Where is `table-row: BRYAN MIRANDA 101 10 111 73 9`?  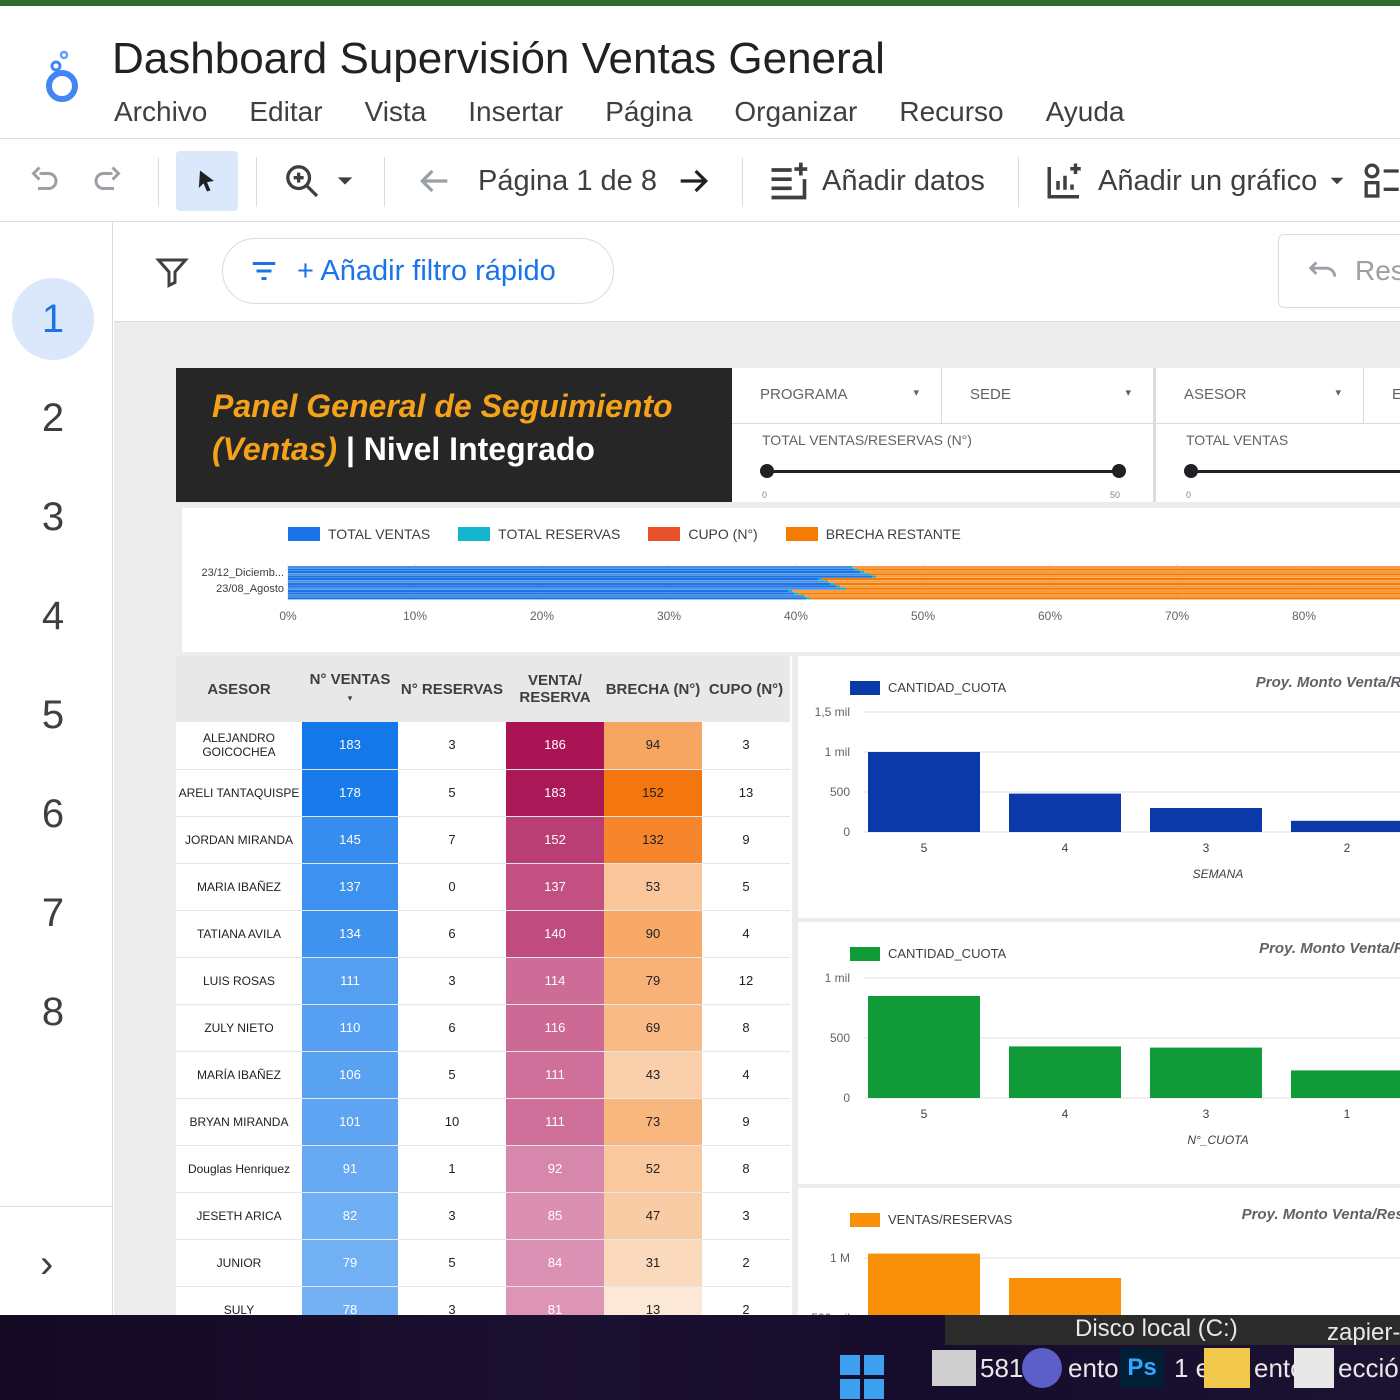 table-row: BRYAN MIRANDA 101 10 111 73 9 is located at coordinates (483, 1122).